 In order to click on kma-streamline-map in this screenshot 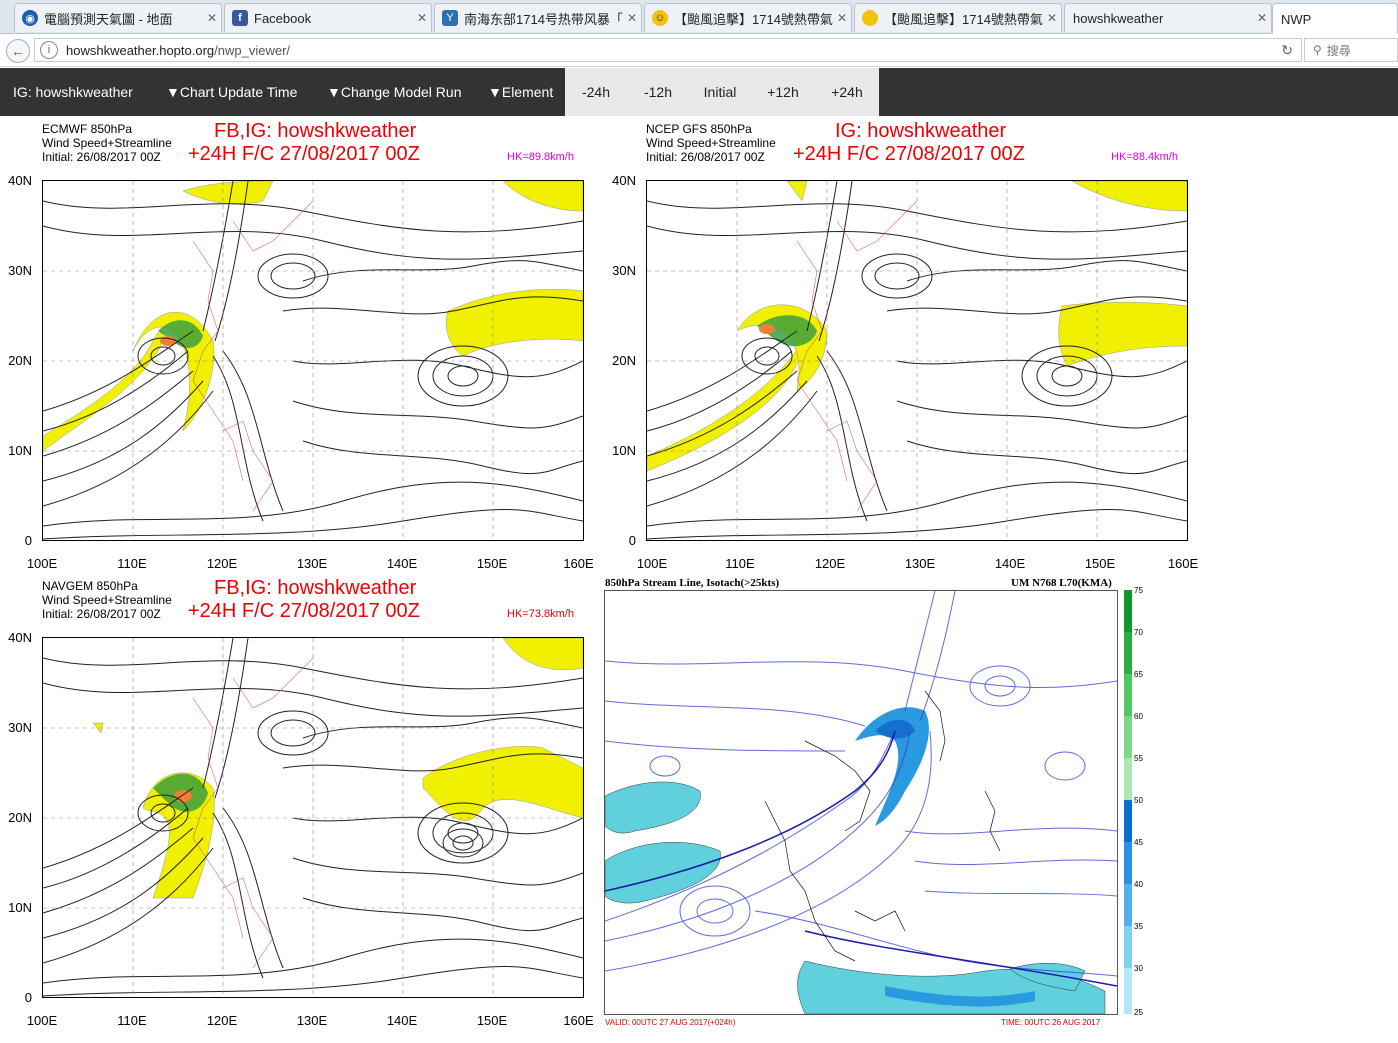, I will do `click(861, 802)`.